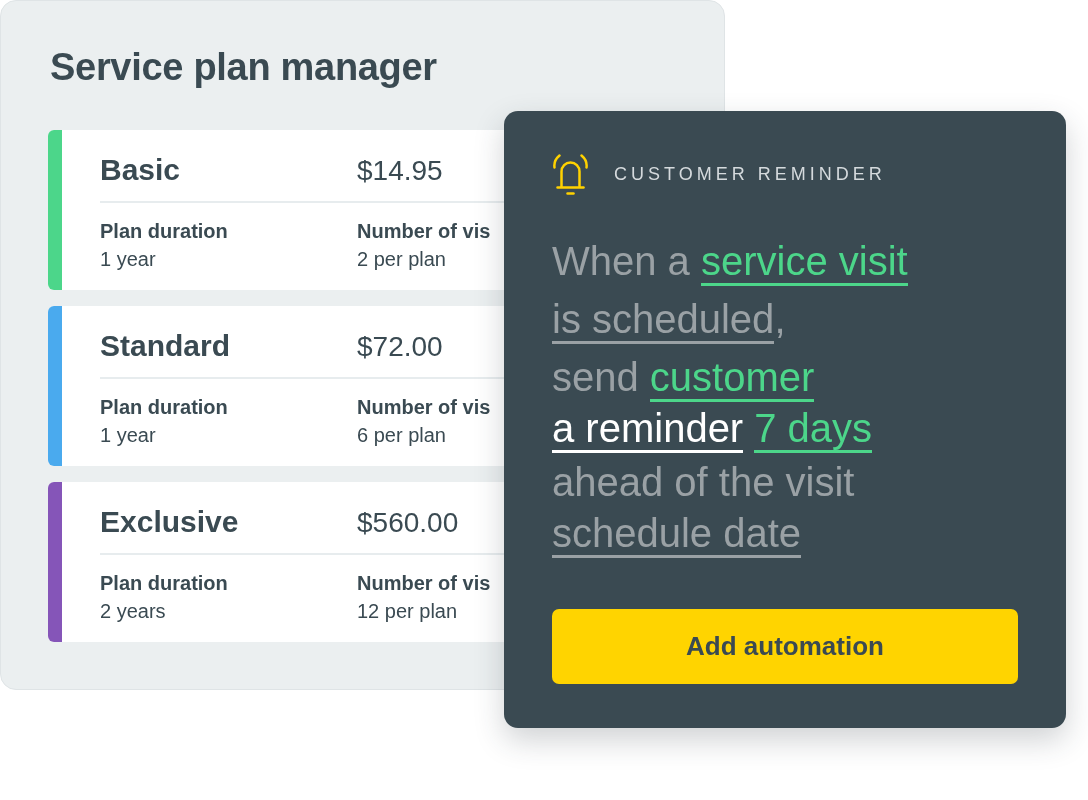 Image resolution: width=1088 pixels, height=800 pixels. I want to click on option-link: 7 days, so click(813, 429).